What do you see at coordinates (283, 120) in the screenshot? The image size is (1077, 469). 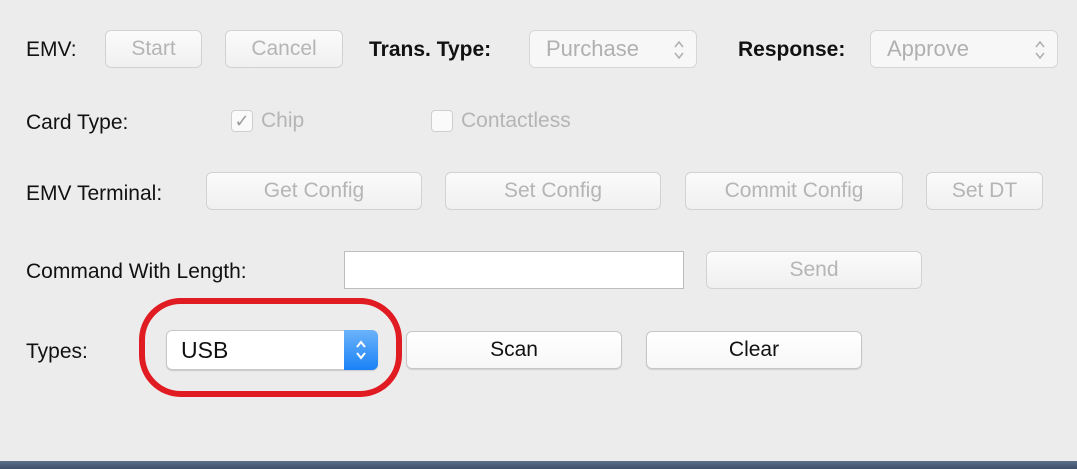 I see `chip-label: Chip` at bounding box center [283, 120].